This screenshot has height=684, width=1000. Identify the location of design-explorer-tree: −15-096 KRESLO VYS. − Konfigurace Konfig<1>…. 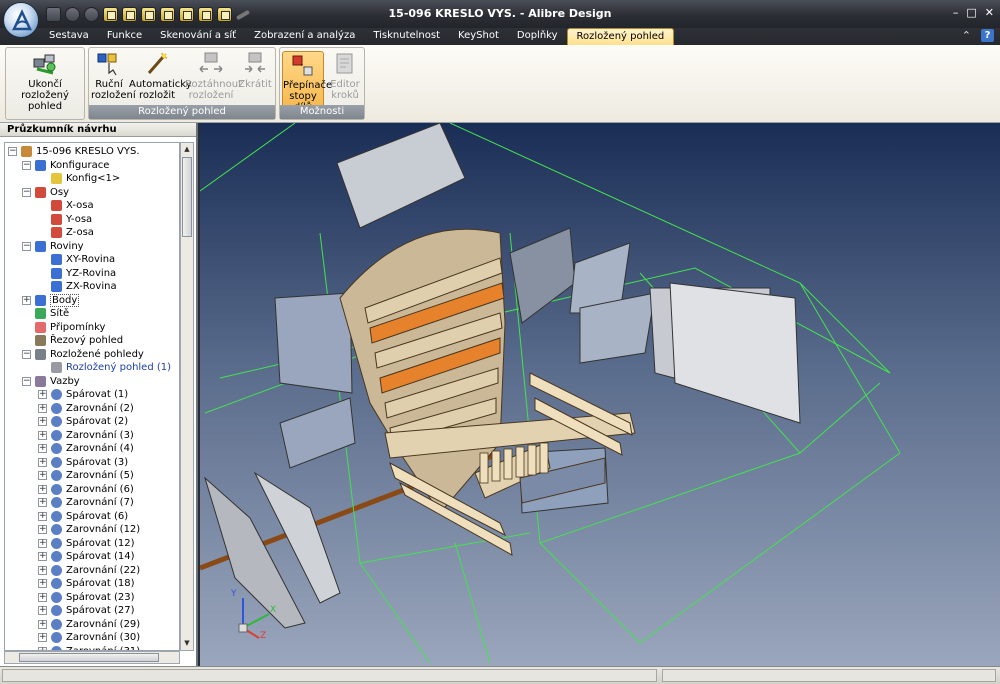
(92, 396).